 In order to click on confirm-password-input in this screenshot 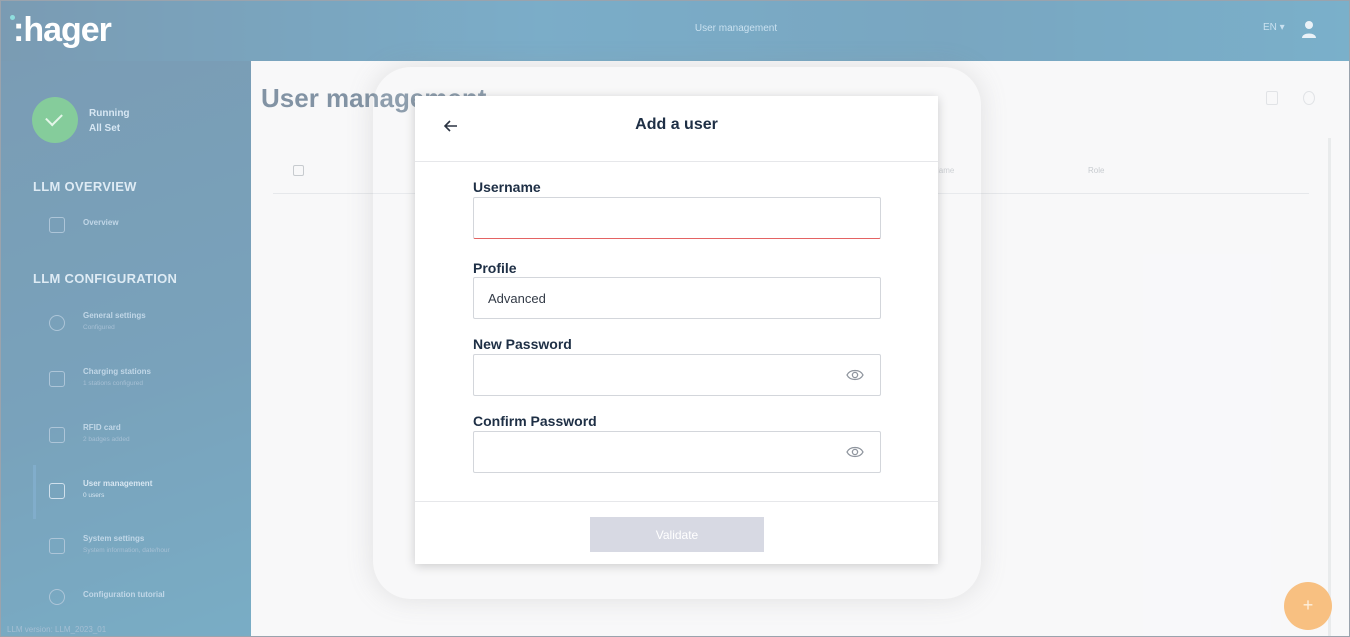, I will do `click(677, 452)`.